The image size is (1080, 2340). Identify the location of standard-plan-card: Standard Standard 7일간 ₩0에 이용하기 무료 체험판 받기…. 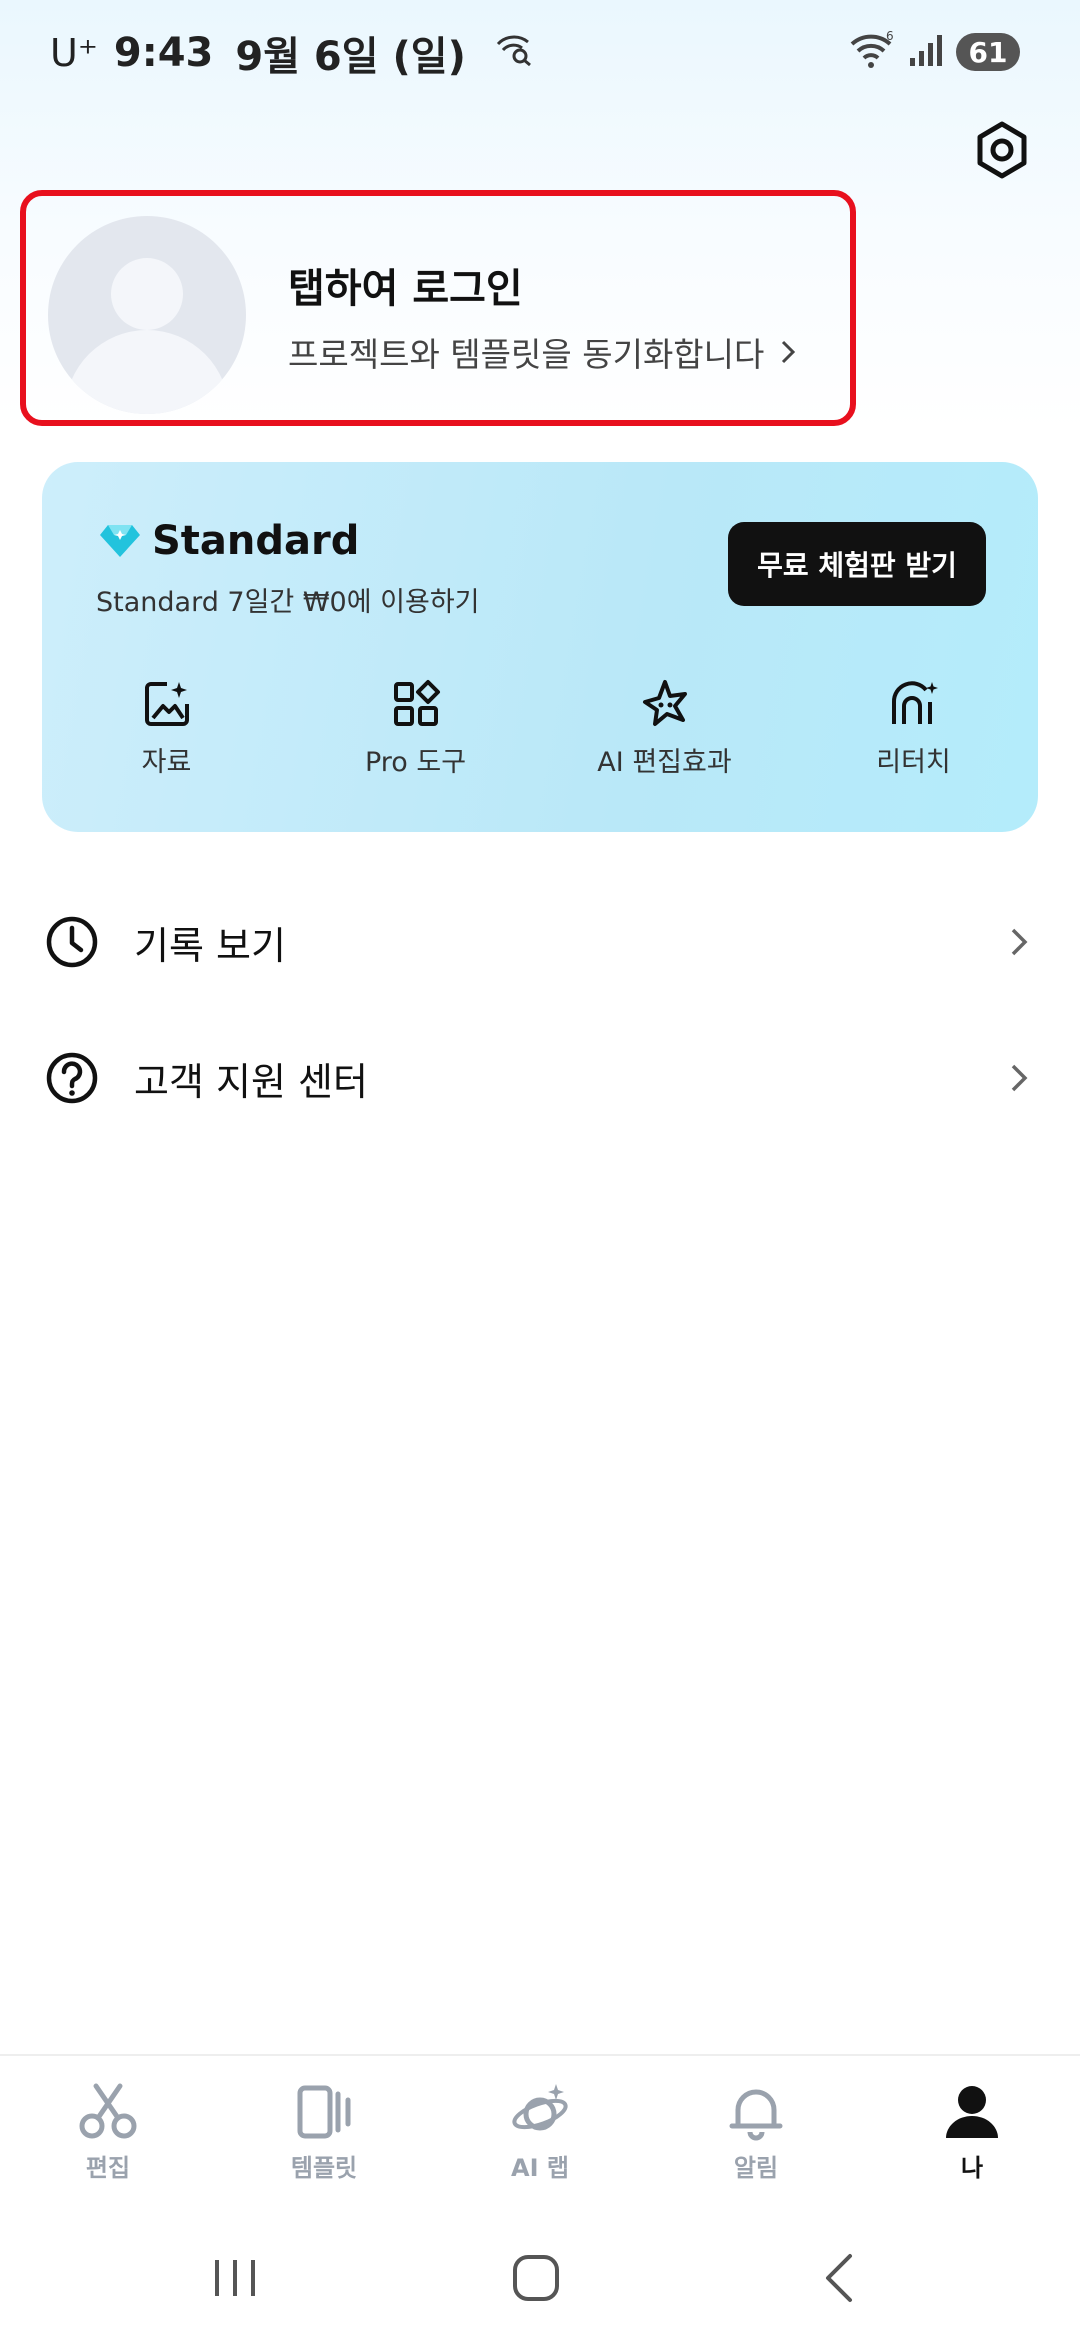
(540, 647).